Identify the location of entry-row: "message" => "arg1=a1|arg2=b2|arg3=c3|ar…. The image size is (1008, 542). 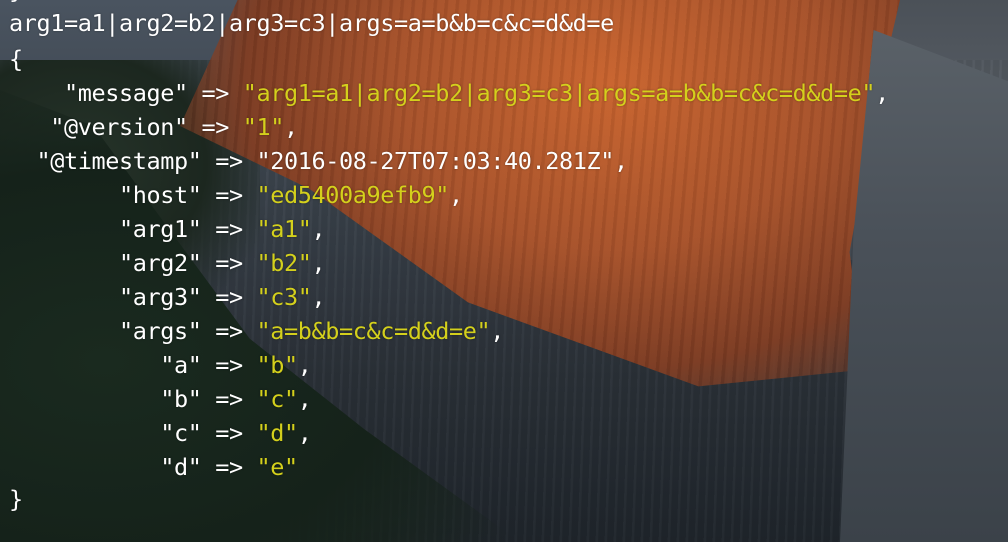
(449, 93).